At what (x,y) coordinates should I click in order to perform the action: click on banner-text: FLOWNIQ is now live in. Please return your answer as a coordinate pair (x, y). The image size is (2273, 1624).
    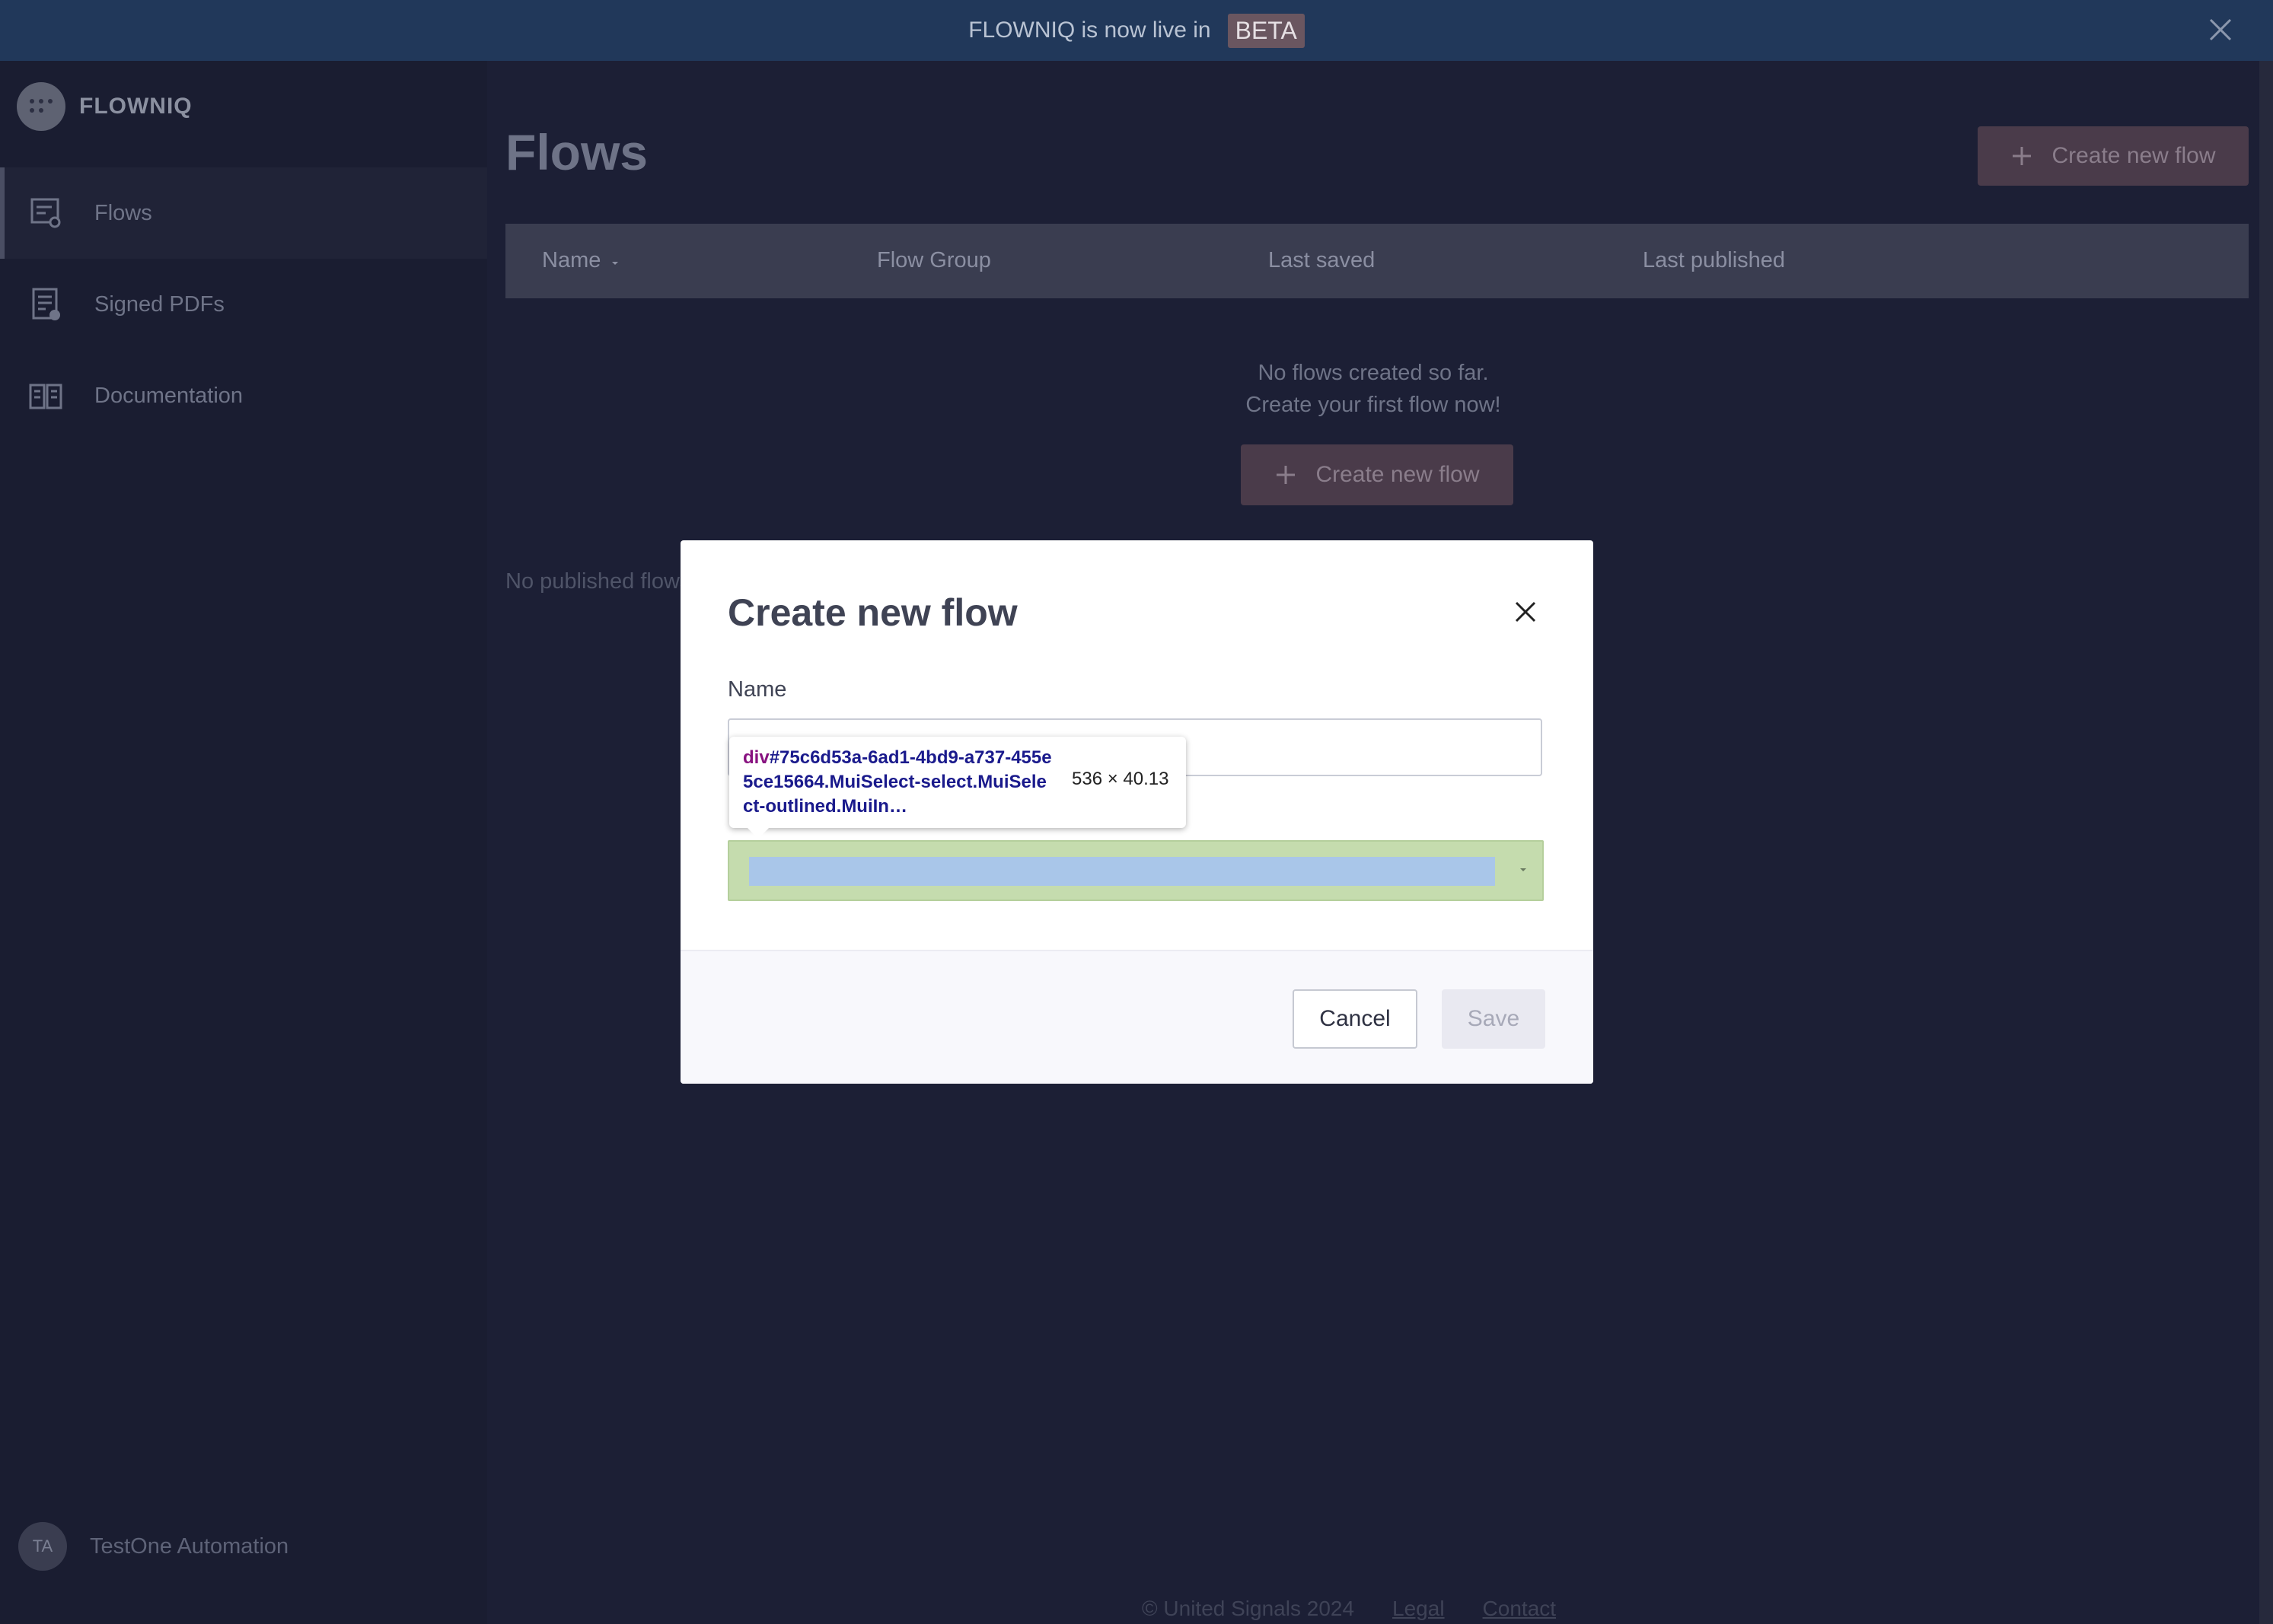
    Looking at the image, I should click on (1090, 30).